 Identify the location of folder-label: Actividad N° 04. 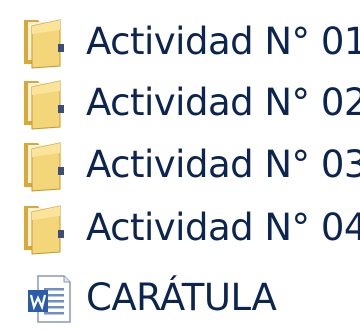
(223, 227).